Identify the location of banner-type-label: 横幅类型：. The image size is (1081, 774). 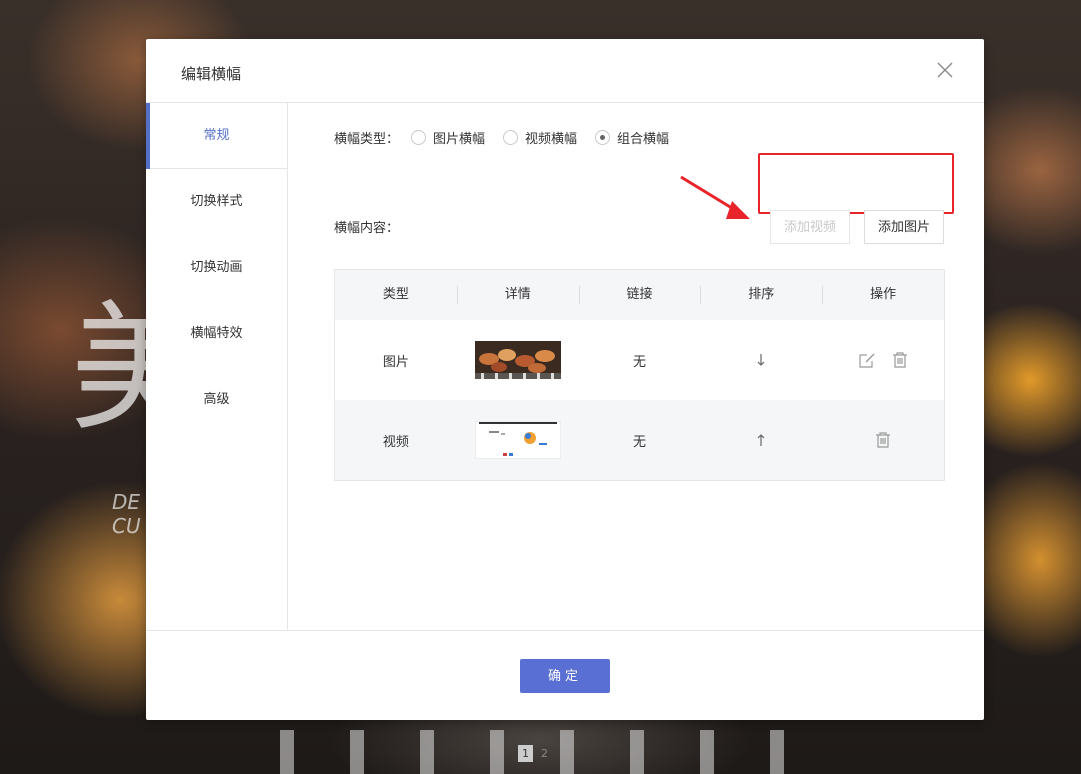
(367, 139).